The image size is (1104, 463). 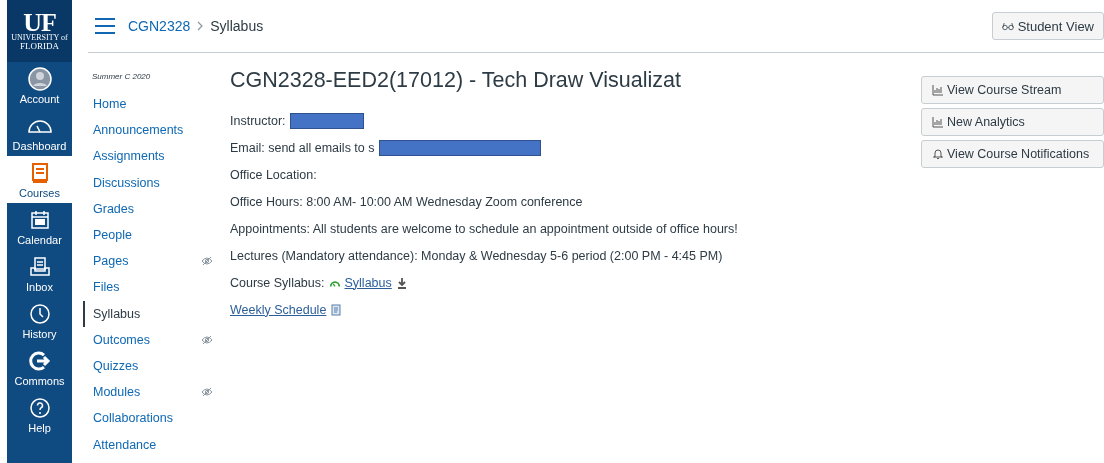 I want to click on course-nav-item: People, so click(x=148, y=235).